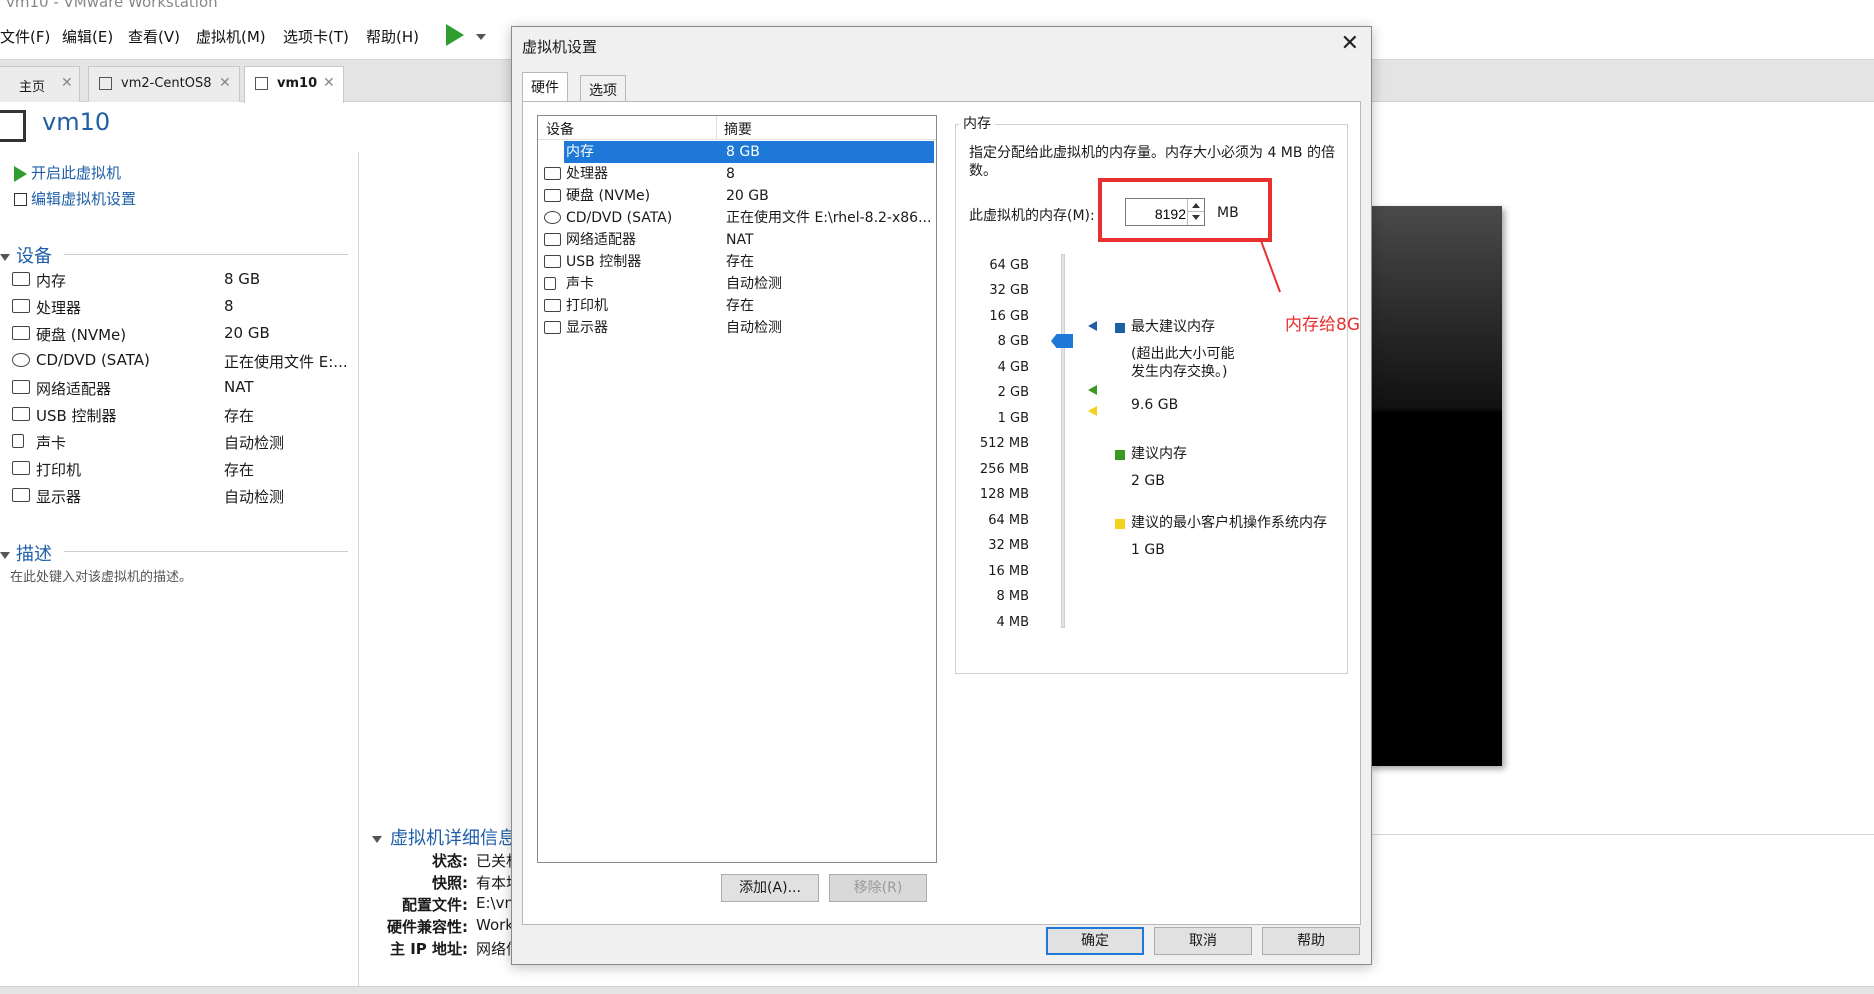 The image size is (1874, 994). What do you see at coordinates (180, 280) in the screenshot?
I see `device-row-memory: 内存 8 GB` at bounding box center [180, 280].